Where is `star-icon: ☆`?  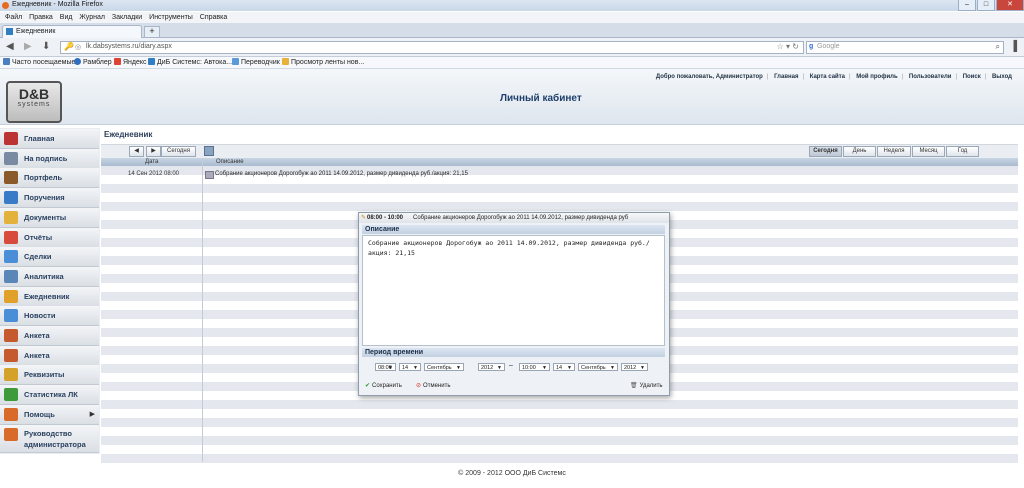
star-icon: ☆ is located at coordinates (780, 46).